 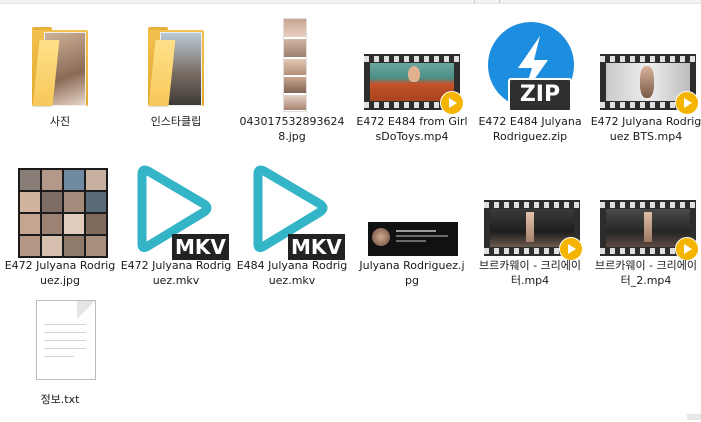 I want to click on file-name: 인스타클립, so click(x=176, y=121).